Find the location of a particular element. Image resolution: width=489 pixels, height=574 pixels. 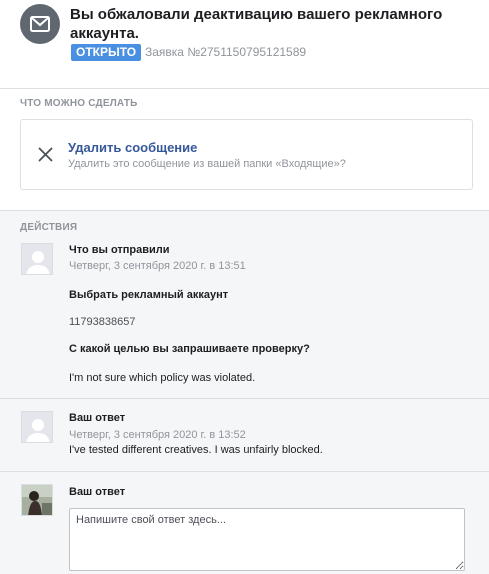

section-label-actions: ДЕЙСТВИЯ is located at coordinates (49, 227).